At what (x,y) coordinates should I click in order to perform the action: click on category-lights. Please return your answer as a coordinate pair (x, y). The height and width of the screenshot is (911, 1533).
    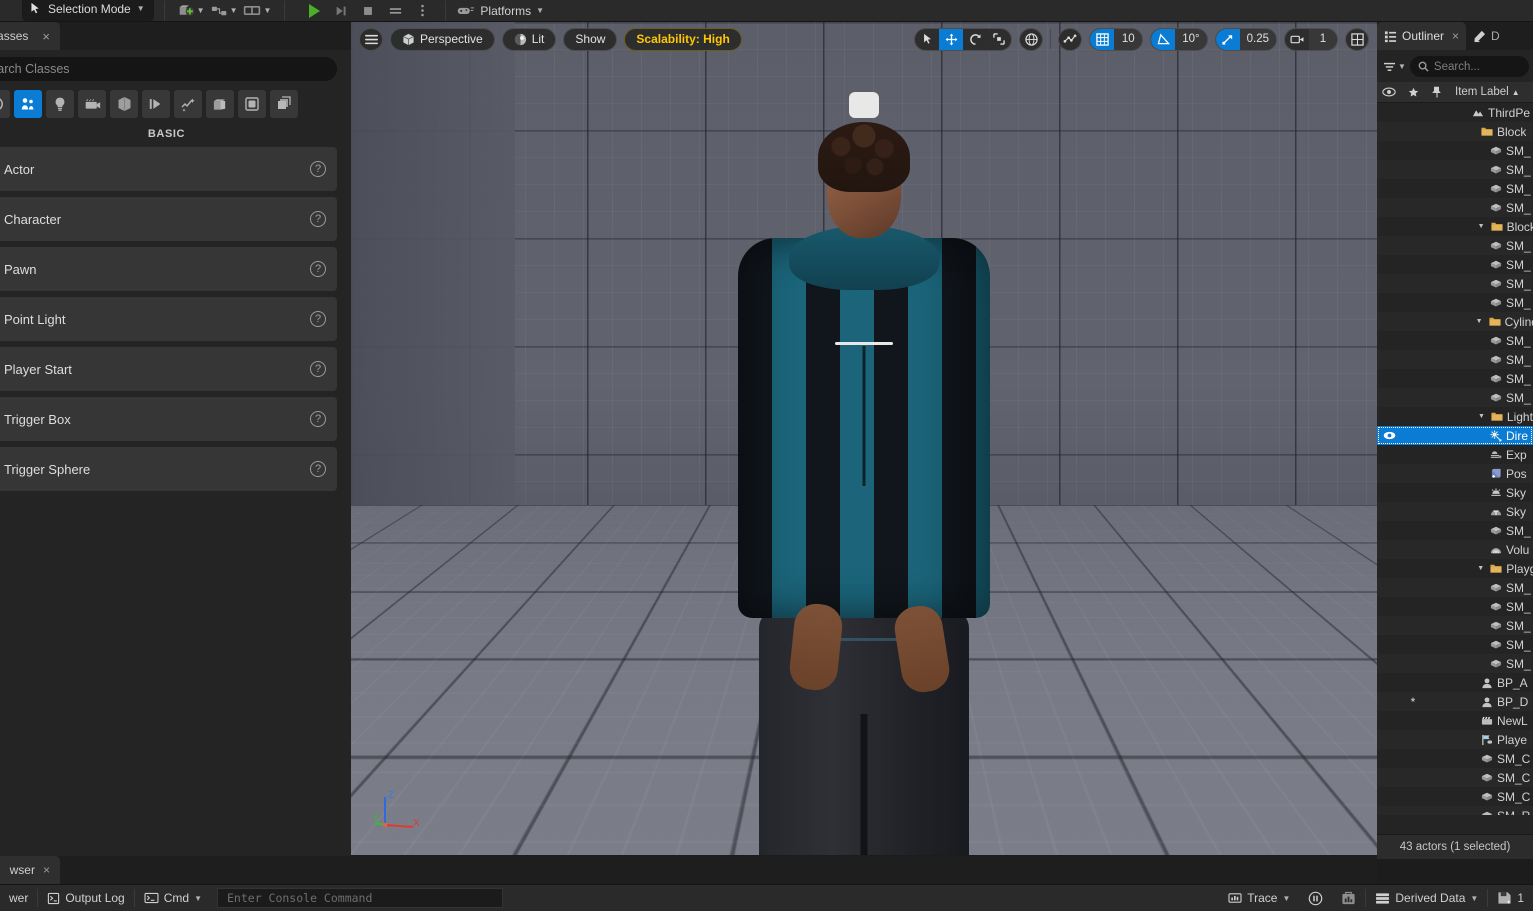
    Looking at the image, I should click on (60, 104).